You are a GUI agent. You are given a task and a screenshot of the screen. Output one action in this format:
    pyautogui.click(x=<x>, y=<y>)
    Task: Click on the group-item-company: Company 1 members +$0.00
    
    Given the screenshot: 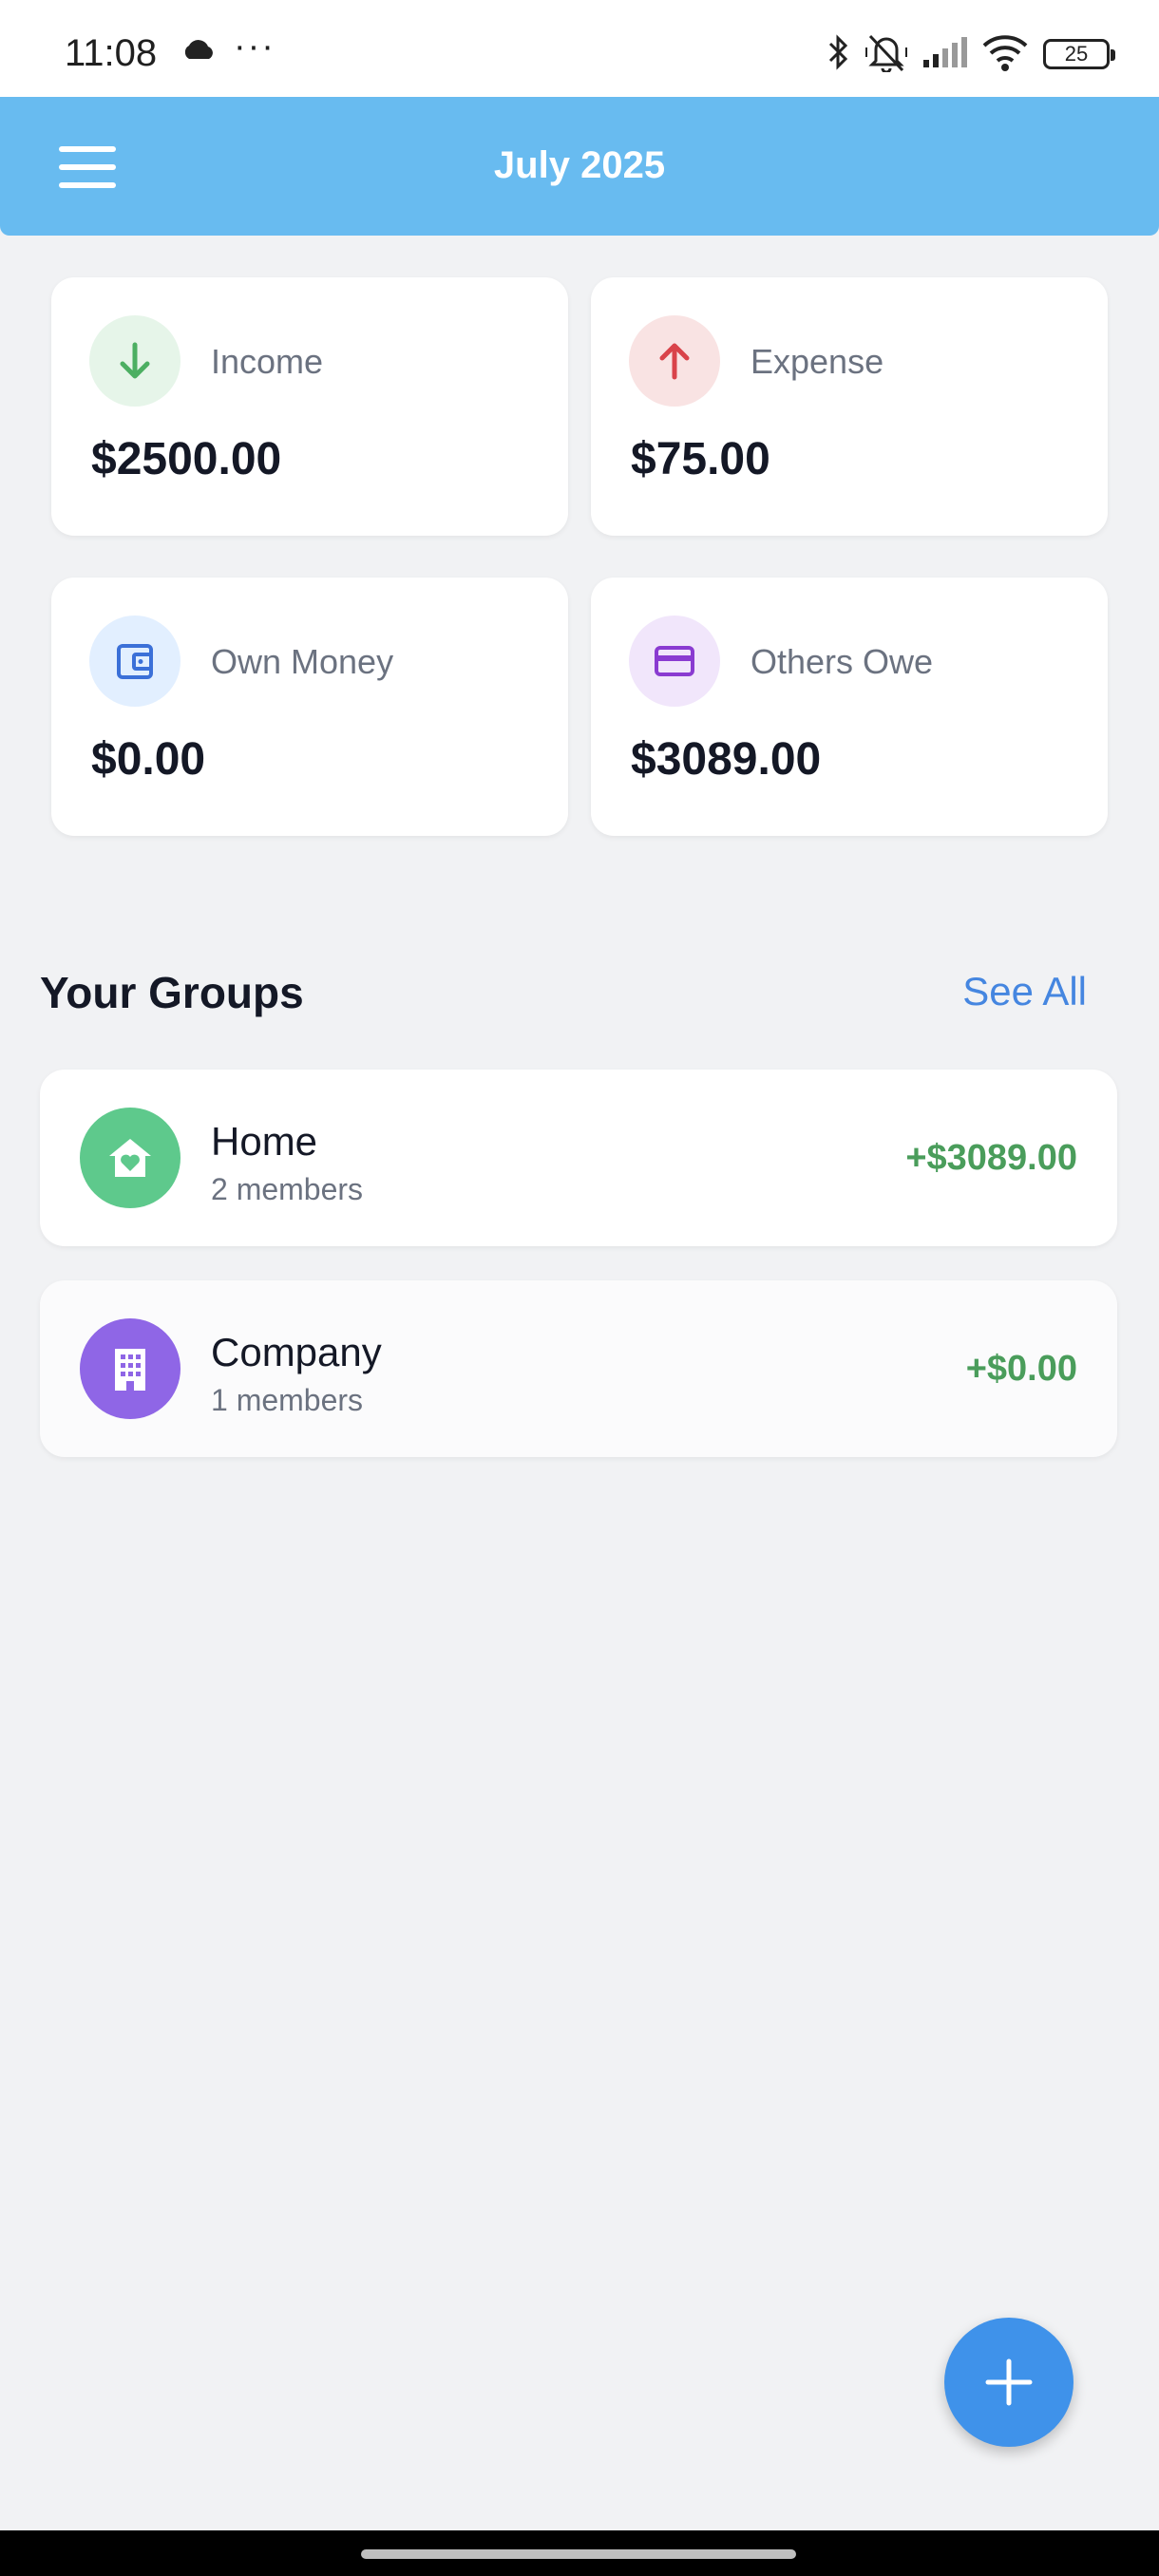 What is the action you would take?
    pyautogui.click(x=578, y=1368)
    